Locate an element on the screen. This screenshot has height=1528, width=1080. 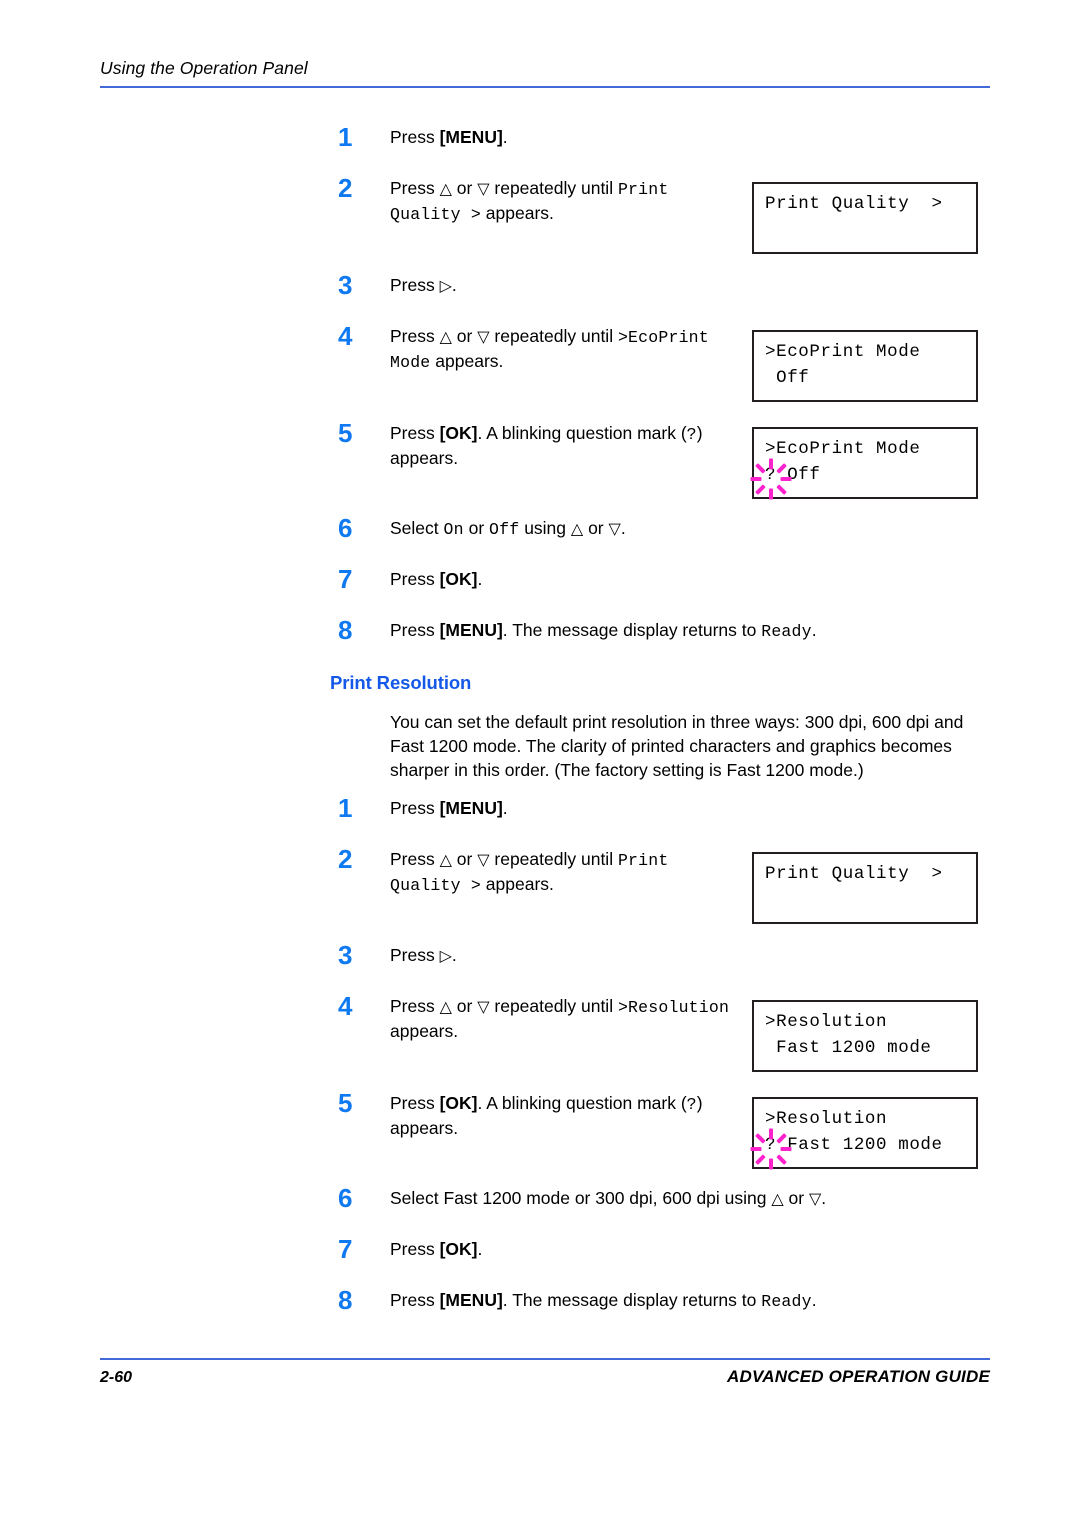
step-text-block: Press [OK]. is located at coordinates (600, 580).